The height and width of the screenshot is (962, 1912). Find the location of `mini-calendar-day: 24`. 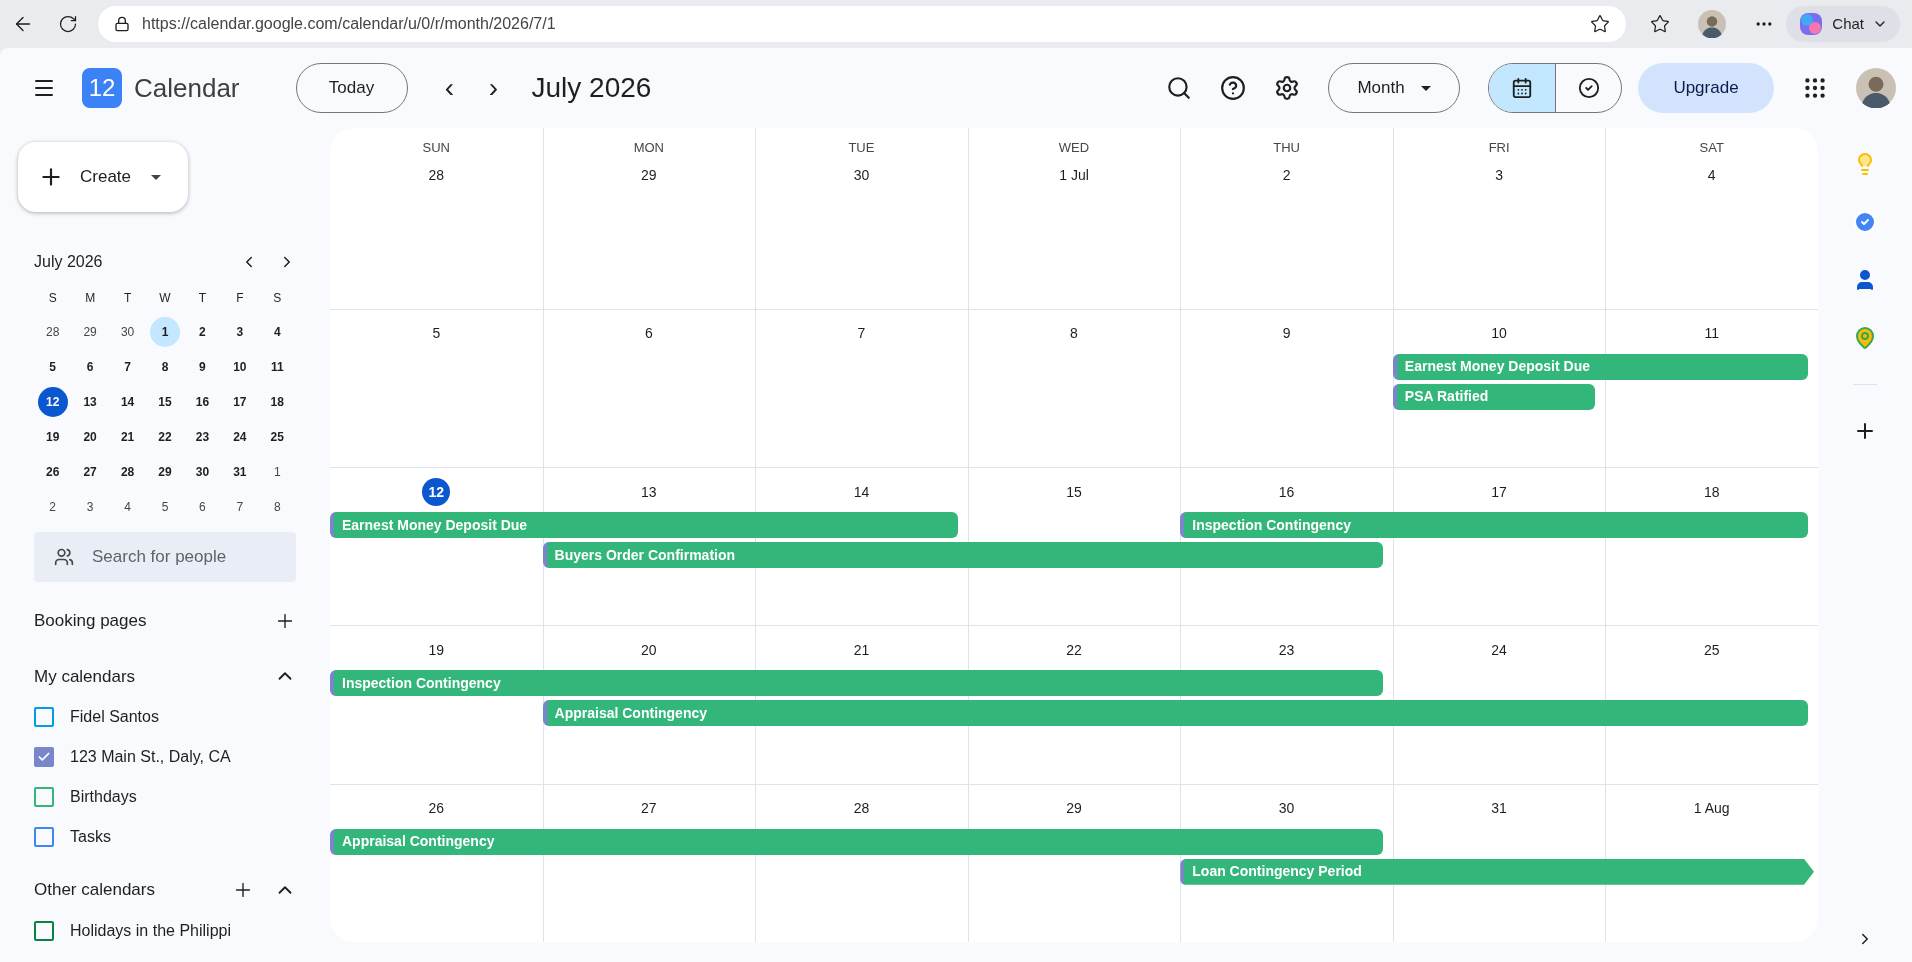

mini-calendar-day: 24 is located at coordinates (239, 436).